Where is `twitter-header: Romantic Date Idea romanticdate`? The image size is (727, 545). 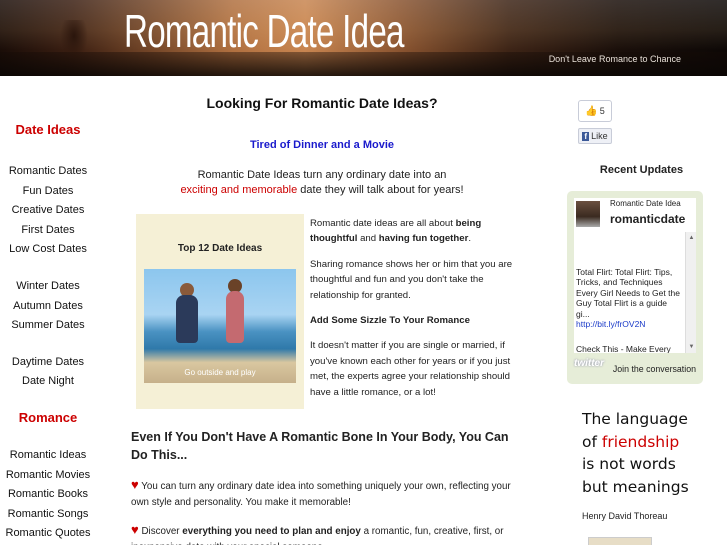 twitter-header: Romantic Date Idea romanticdate is located at coordinates (635, 215).